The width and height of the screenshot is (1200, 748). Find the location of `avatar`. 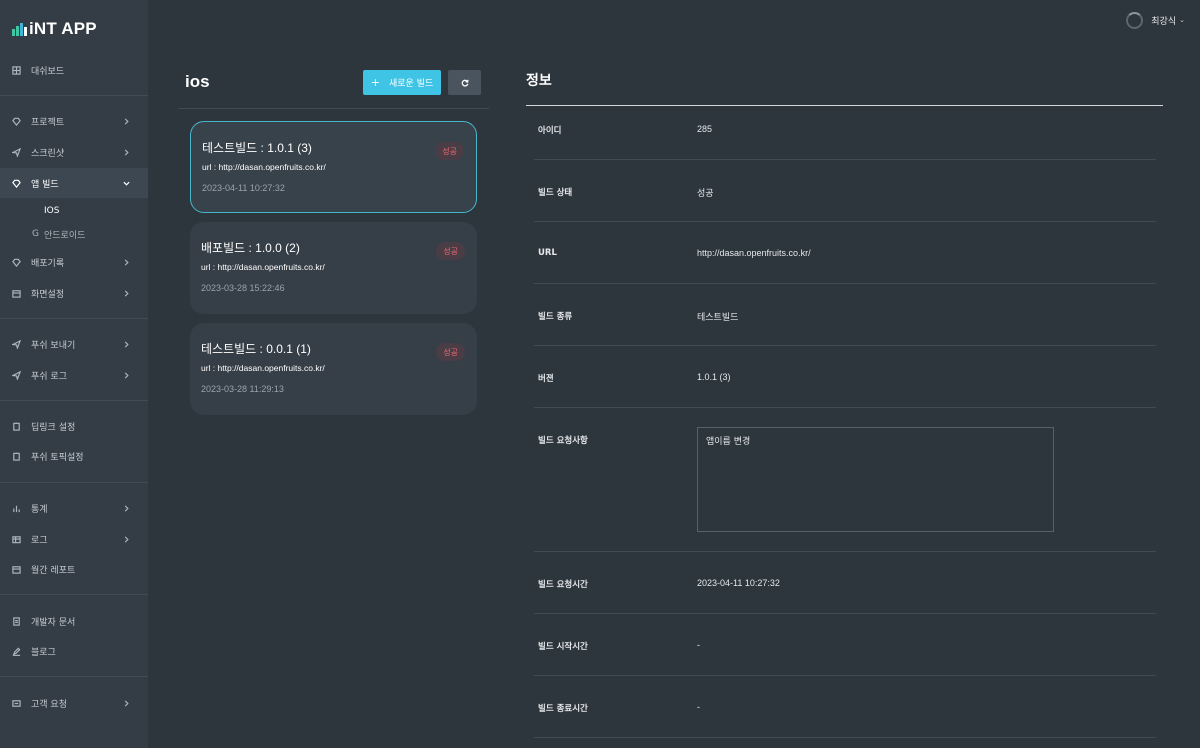

avatar is located at coordinates (1135, 20).